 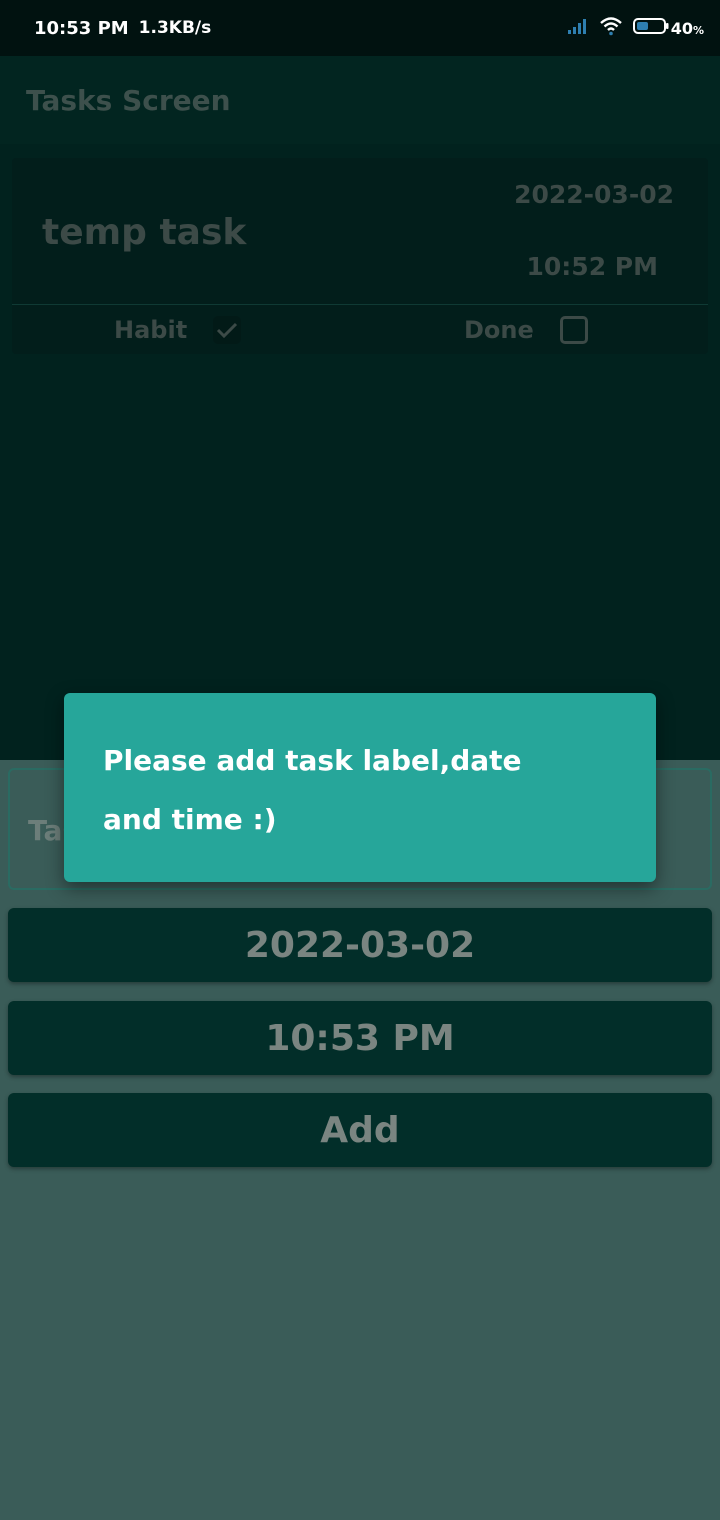 What do you see at coordinates (360, 256) in the screenshot?
I see `task-card: temp task 2022-03-02 10:52 PM Habit Done` at bounding box center [360, 256].